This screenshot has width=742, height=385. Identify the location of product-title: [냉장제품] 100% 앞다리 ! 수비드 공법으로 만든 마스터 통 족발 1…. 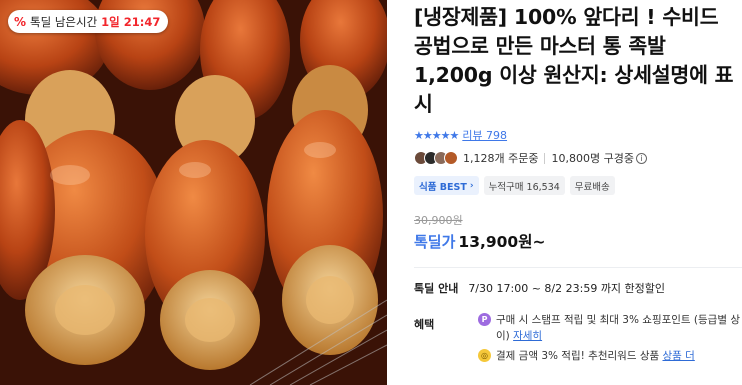
(574, 60).